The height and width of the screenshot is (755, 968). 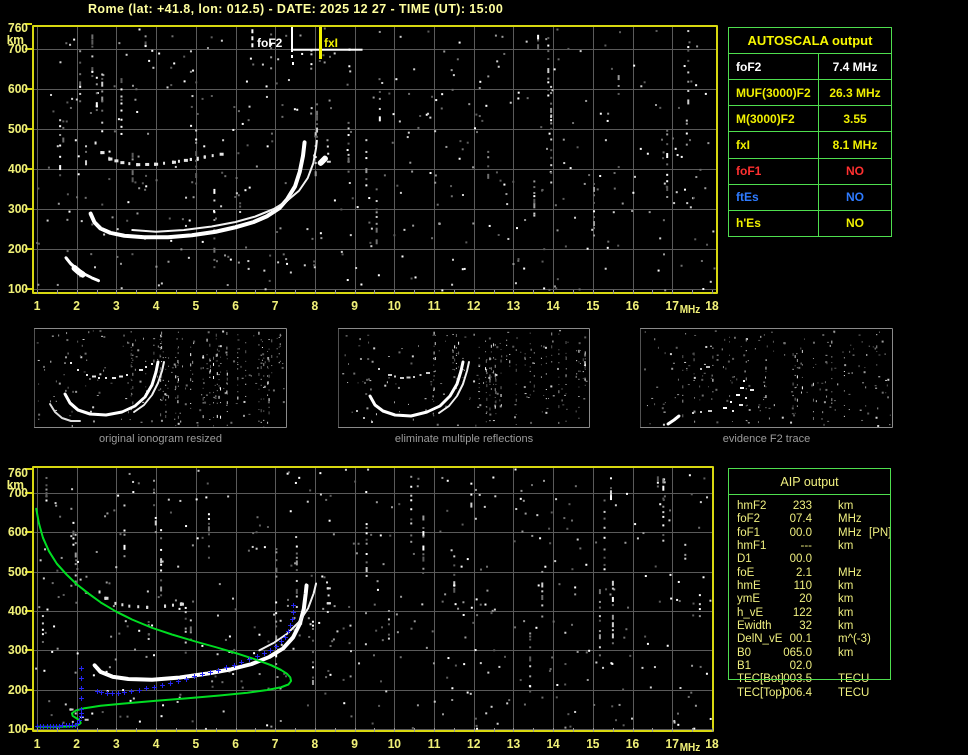 I want to click on table-row: foE 2.1 MHz, so click(x=809, y=573).